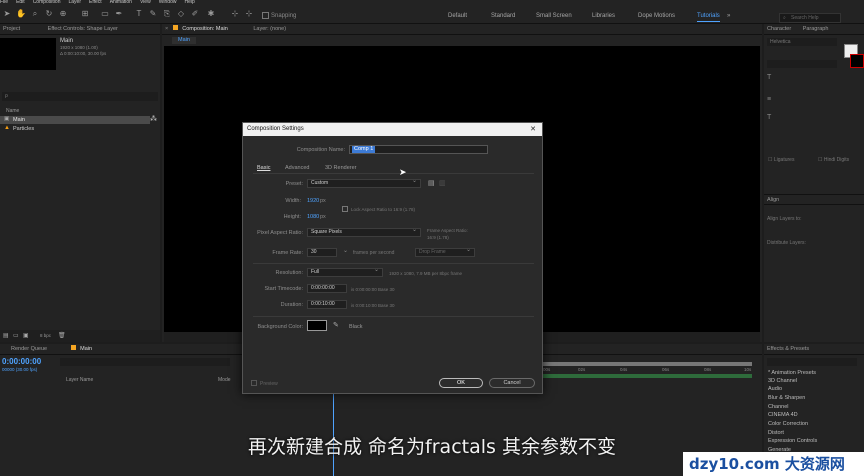 This screenshot has height=476, width=864. I want to click on duration-input: 0:00:10:00, so click(327, 304).